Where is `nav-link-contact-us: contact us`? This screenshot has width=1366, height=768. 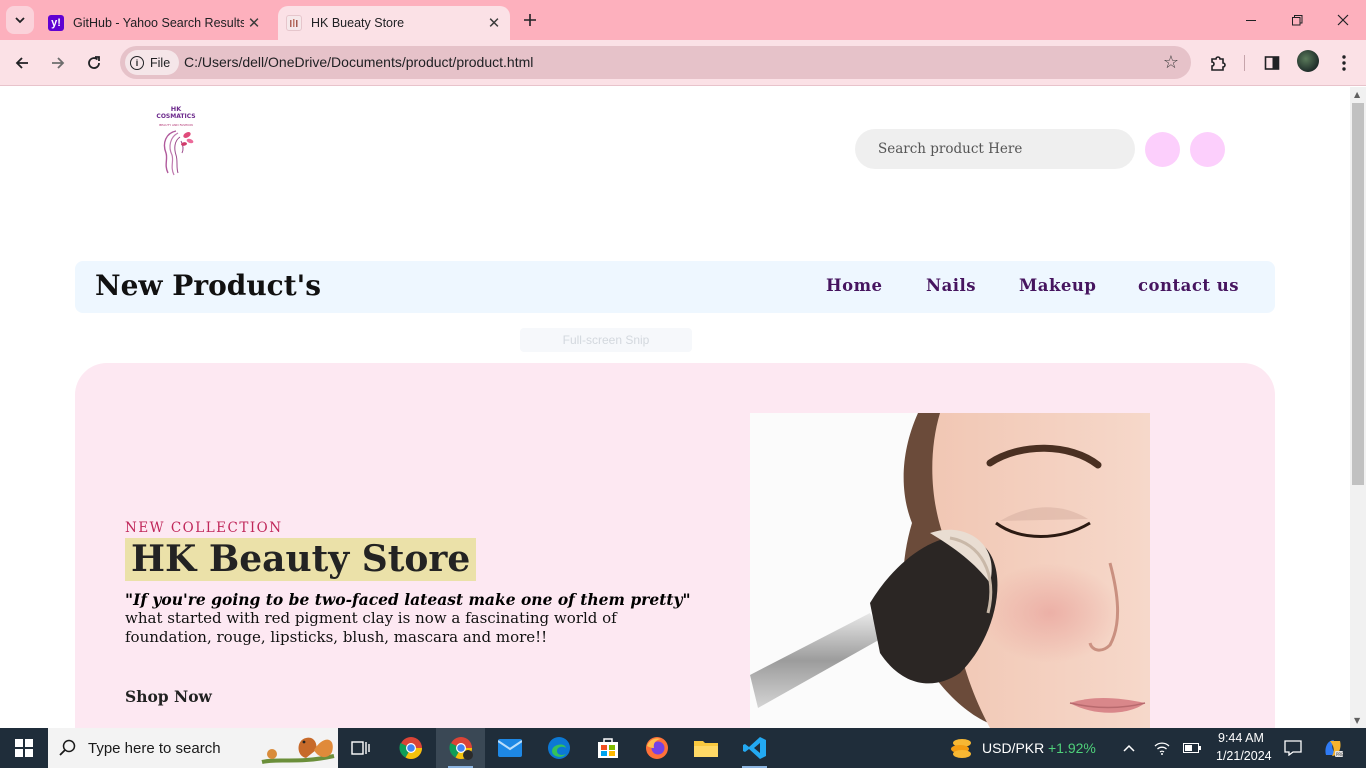
nav-link-contact-us: contact us is located at coordinates (1188, 285).